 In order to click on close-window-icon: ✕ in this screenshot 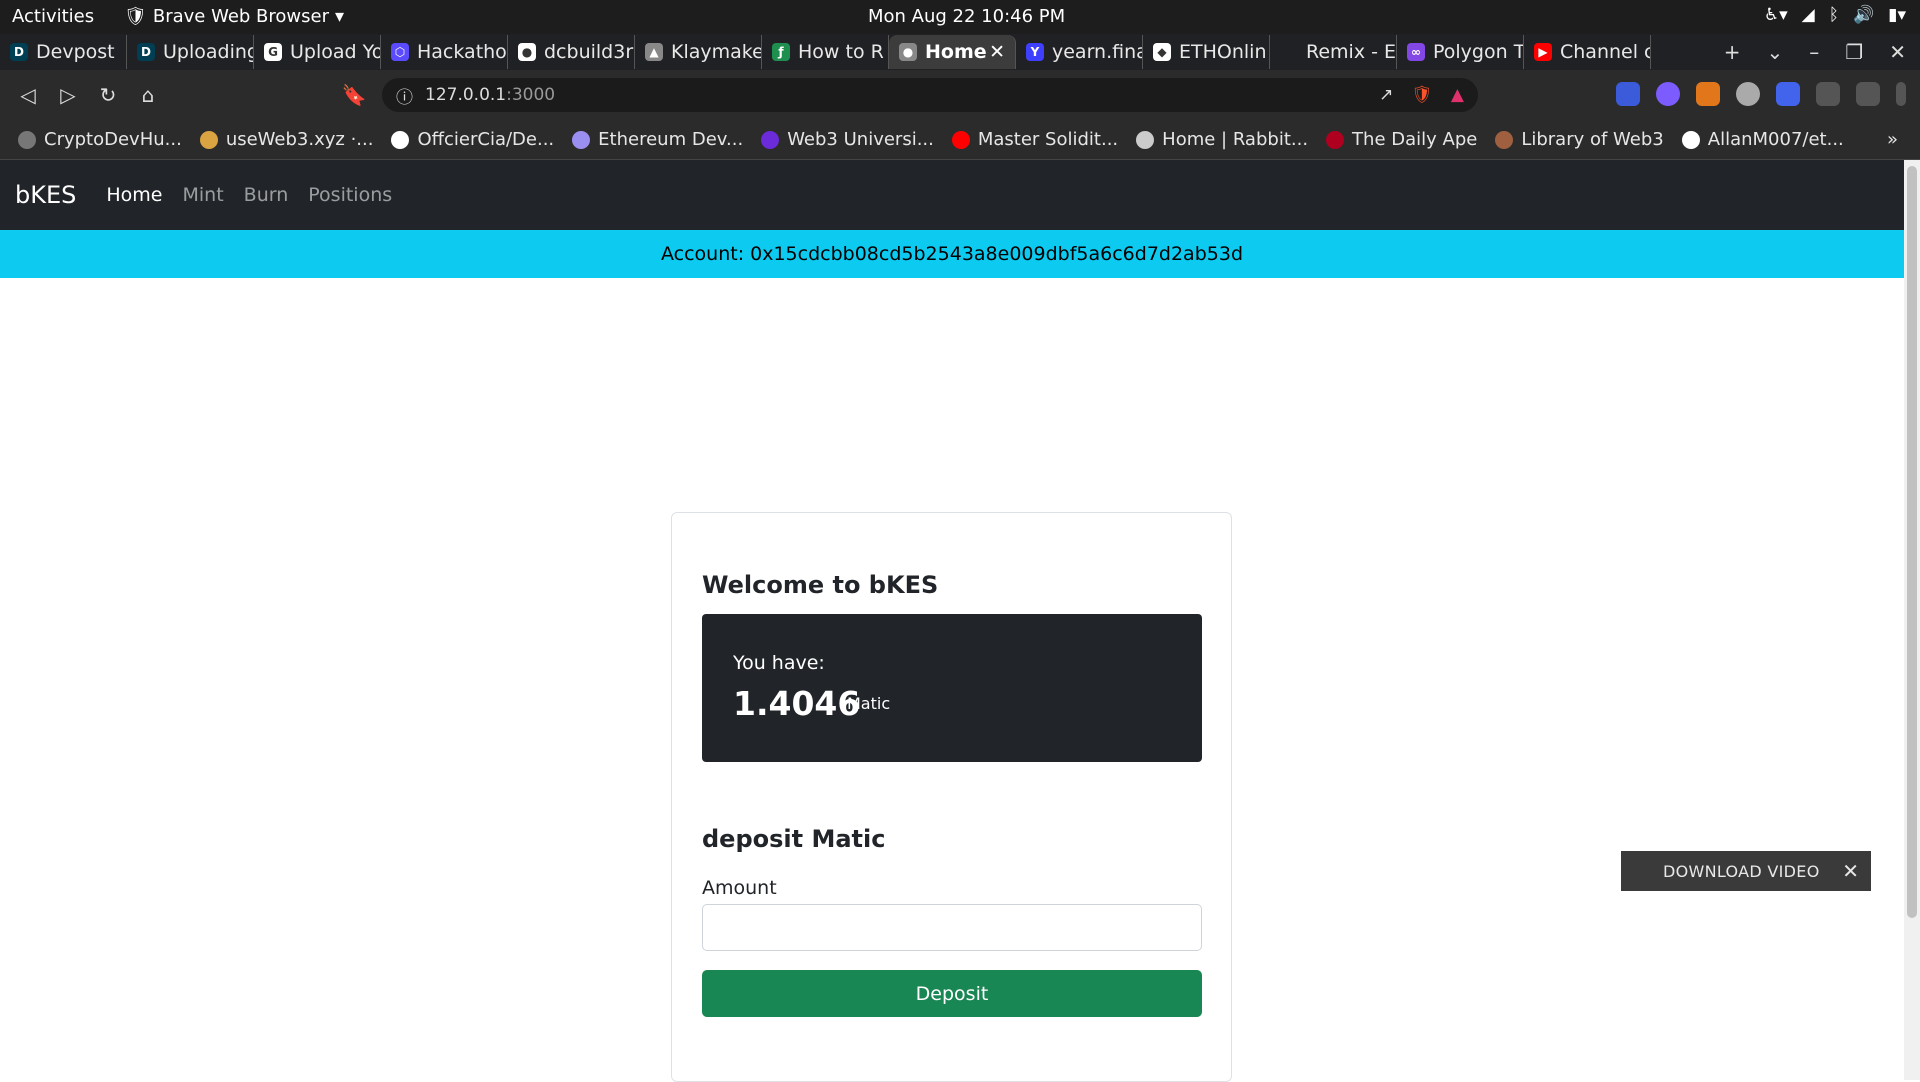, I will do `click(1897, 52)`.